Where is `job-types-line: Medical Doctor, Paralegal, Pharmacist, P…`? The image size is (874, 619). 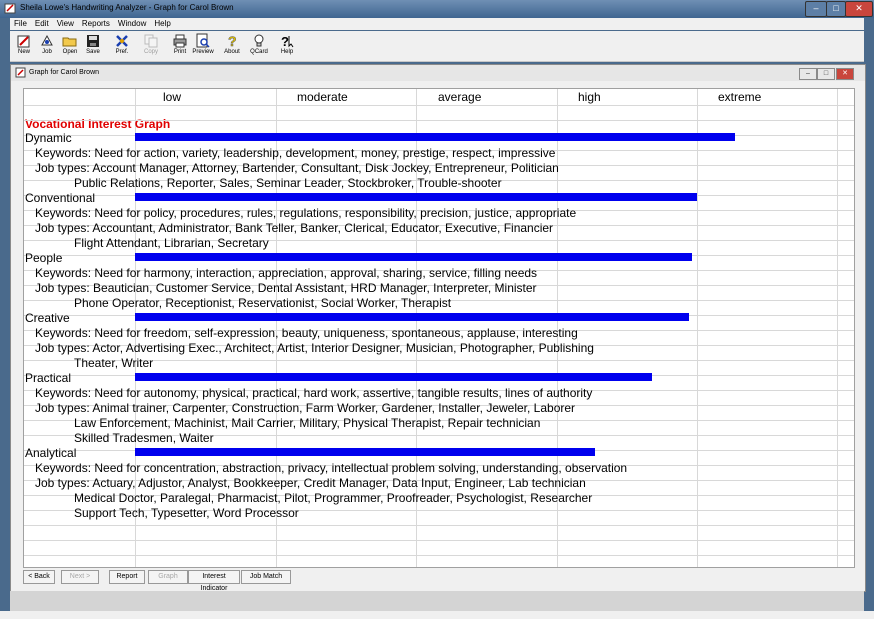
job-types-line: Medical Doctor, Paralegal, Pharmacist, P… is located at coordinates (333, 498).